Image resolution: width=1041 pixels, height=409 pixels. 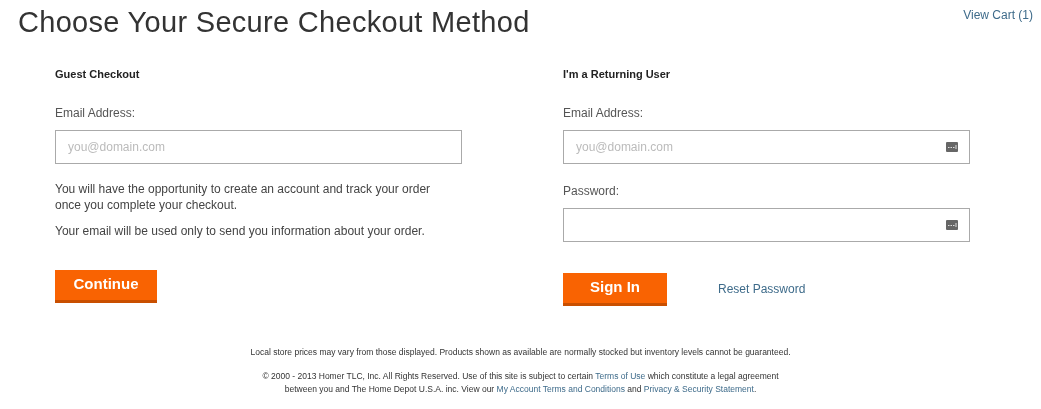 What do you see at coordinates (240, 230) in the screenshot?
I see `info-text: Your email will be used only to send you information about your order.` at bounding box center [240, 230].